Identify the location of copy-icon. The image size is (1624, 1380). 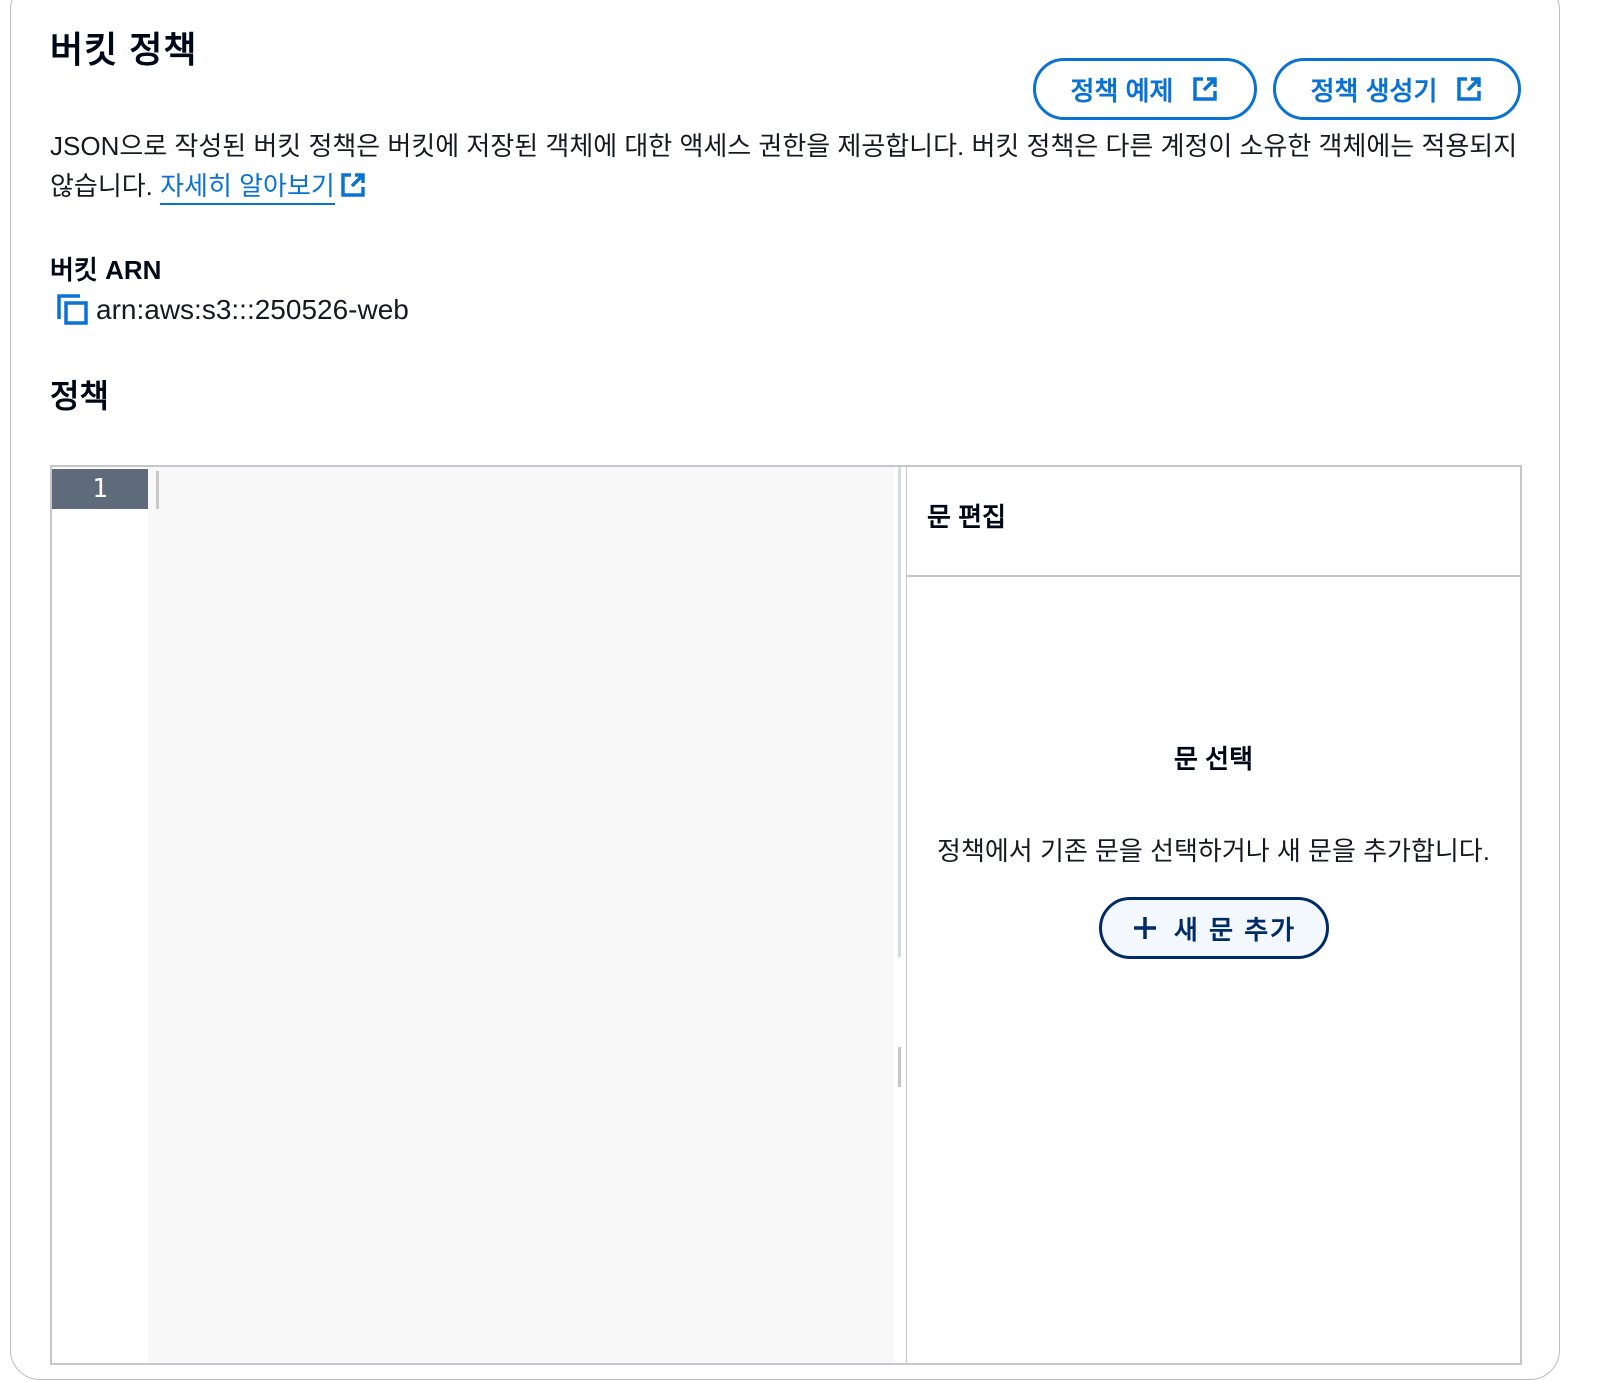
(73, 310).